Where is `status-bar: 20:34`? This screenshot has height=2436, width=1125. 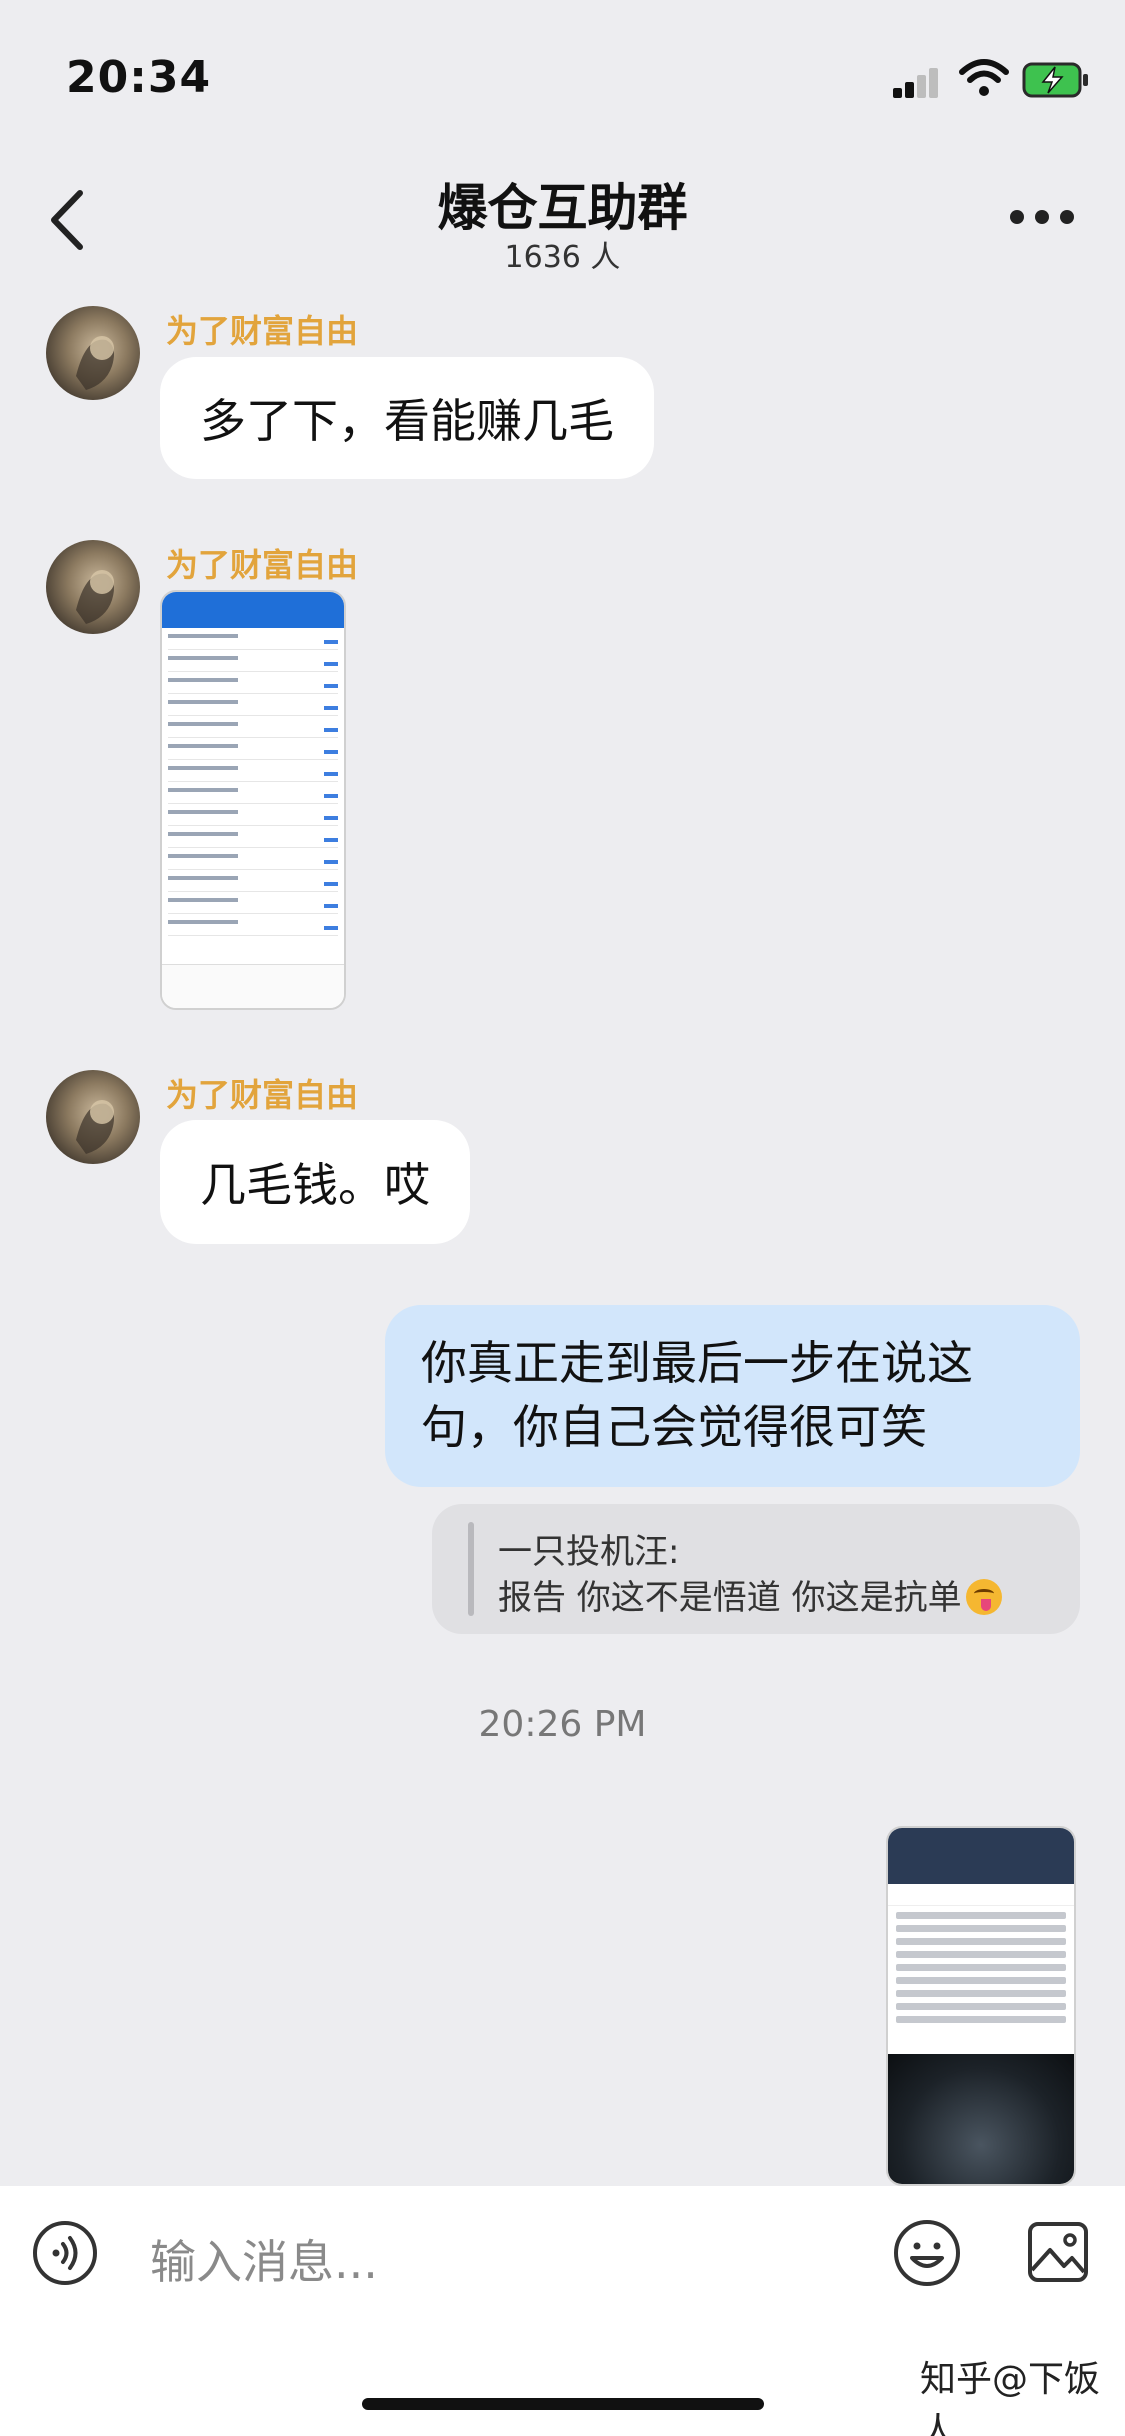
status-bar: 20:34 is located at coordinates (562, 75).